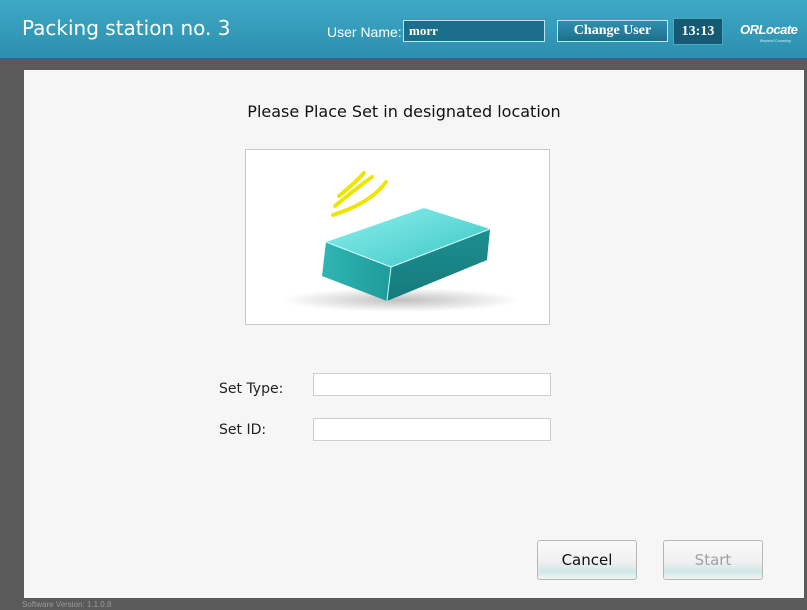  Describe the element at coordinates (432, 429) in the screenshot. I see `set-id-field` at that location.